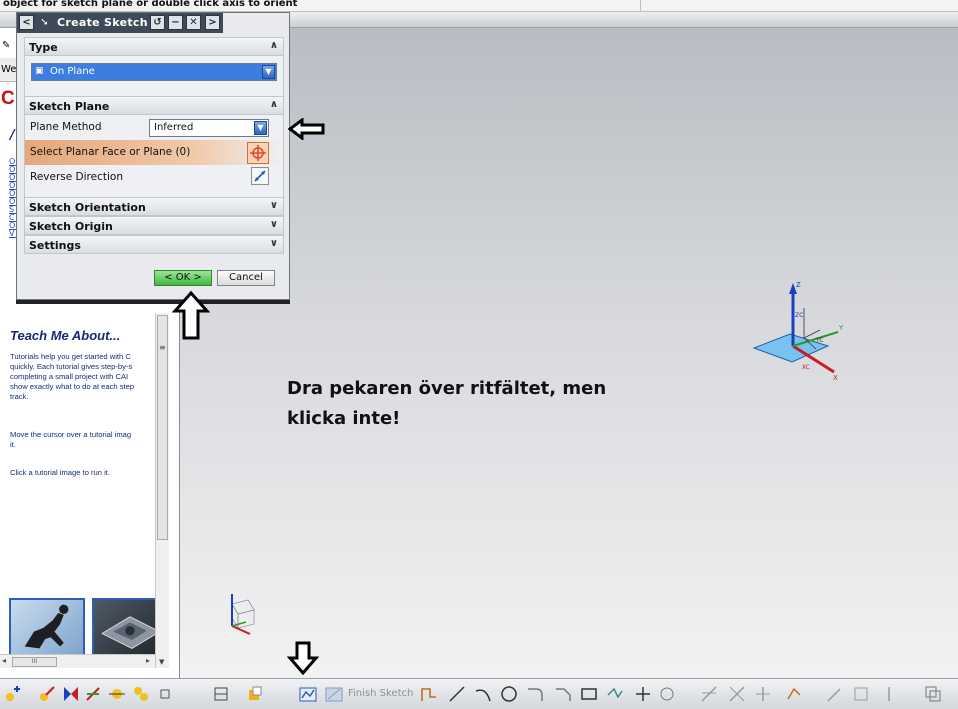 The image size is (958, 709). What do you see at coordinates (429, 694) in the screenshot?
I see `profile-icon` at bounding box center [429, 694].